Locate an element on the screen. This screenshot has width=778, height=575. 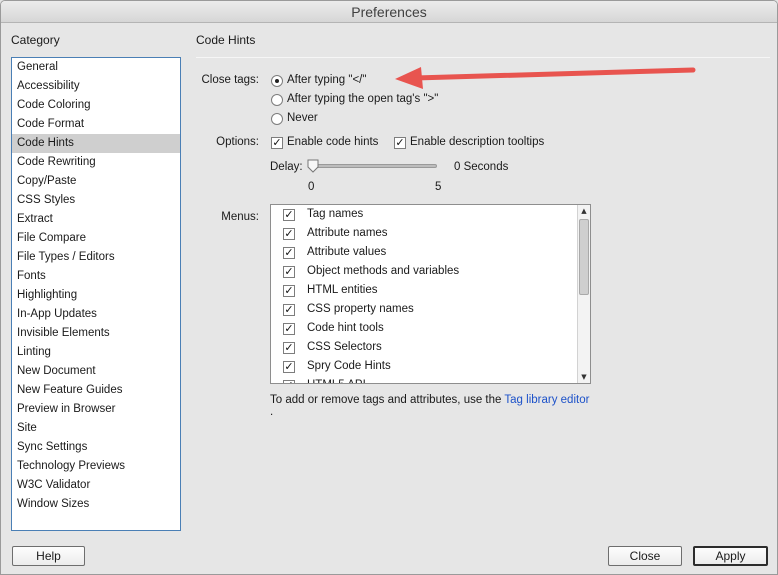
category-item: In-App Updates is located at coordinates (96, 314).